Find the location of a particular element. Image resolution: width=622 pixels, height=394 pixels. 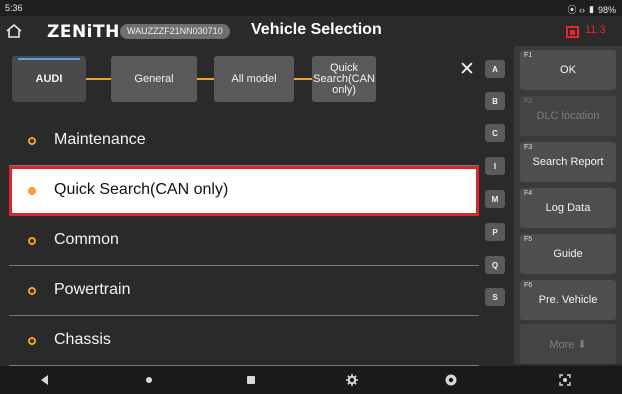

system-nav-bar is located at coordinates (311, 380).